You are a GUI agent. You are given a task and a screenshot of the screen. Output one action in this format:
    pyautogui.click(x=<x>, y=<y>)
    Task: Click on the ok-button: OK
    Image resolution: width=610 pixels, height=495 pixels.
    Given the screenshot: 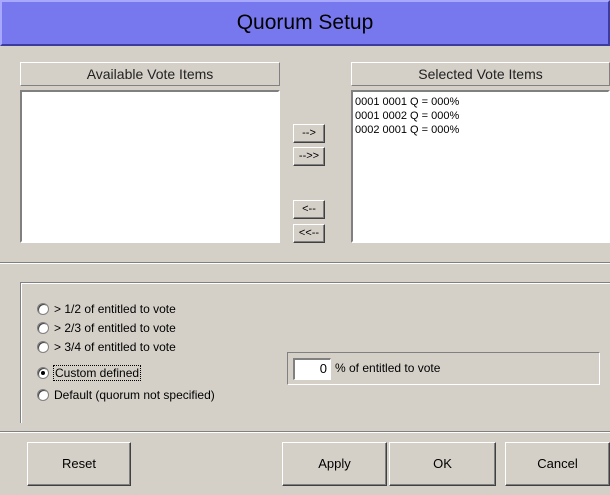 What is the action you would take?
    pyautogui.click(x=442, y=464)
    